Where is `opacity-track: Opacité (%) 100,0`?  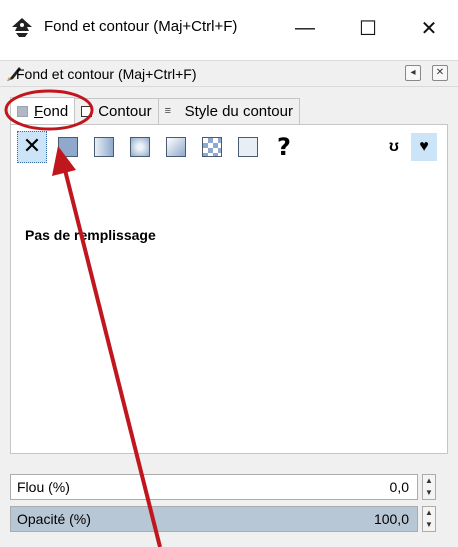 opacity-track: Opacité (%) 100,0 is located at coordinates (214, 519).